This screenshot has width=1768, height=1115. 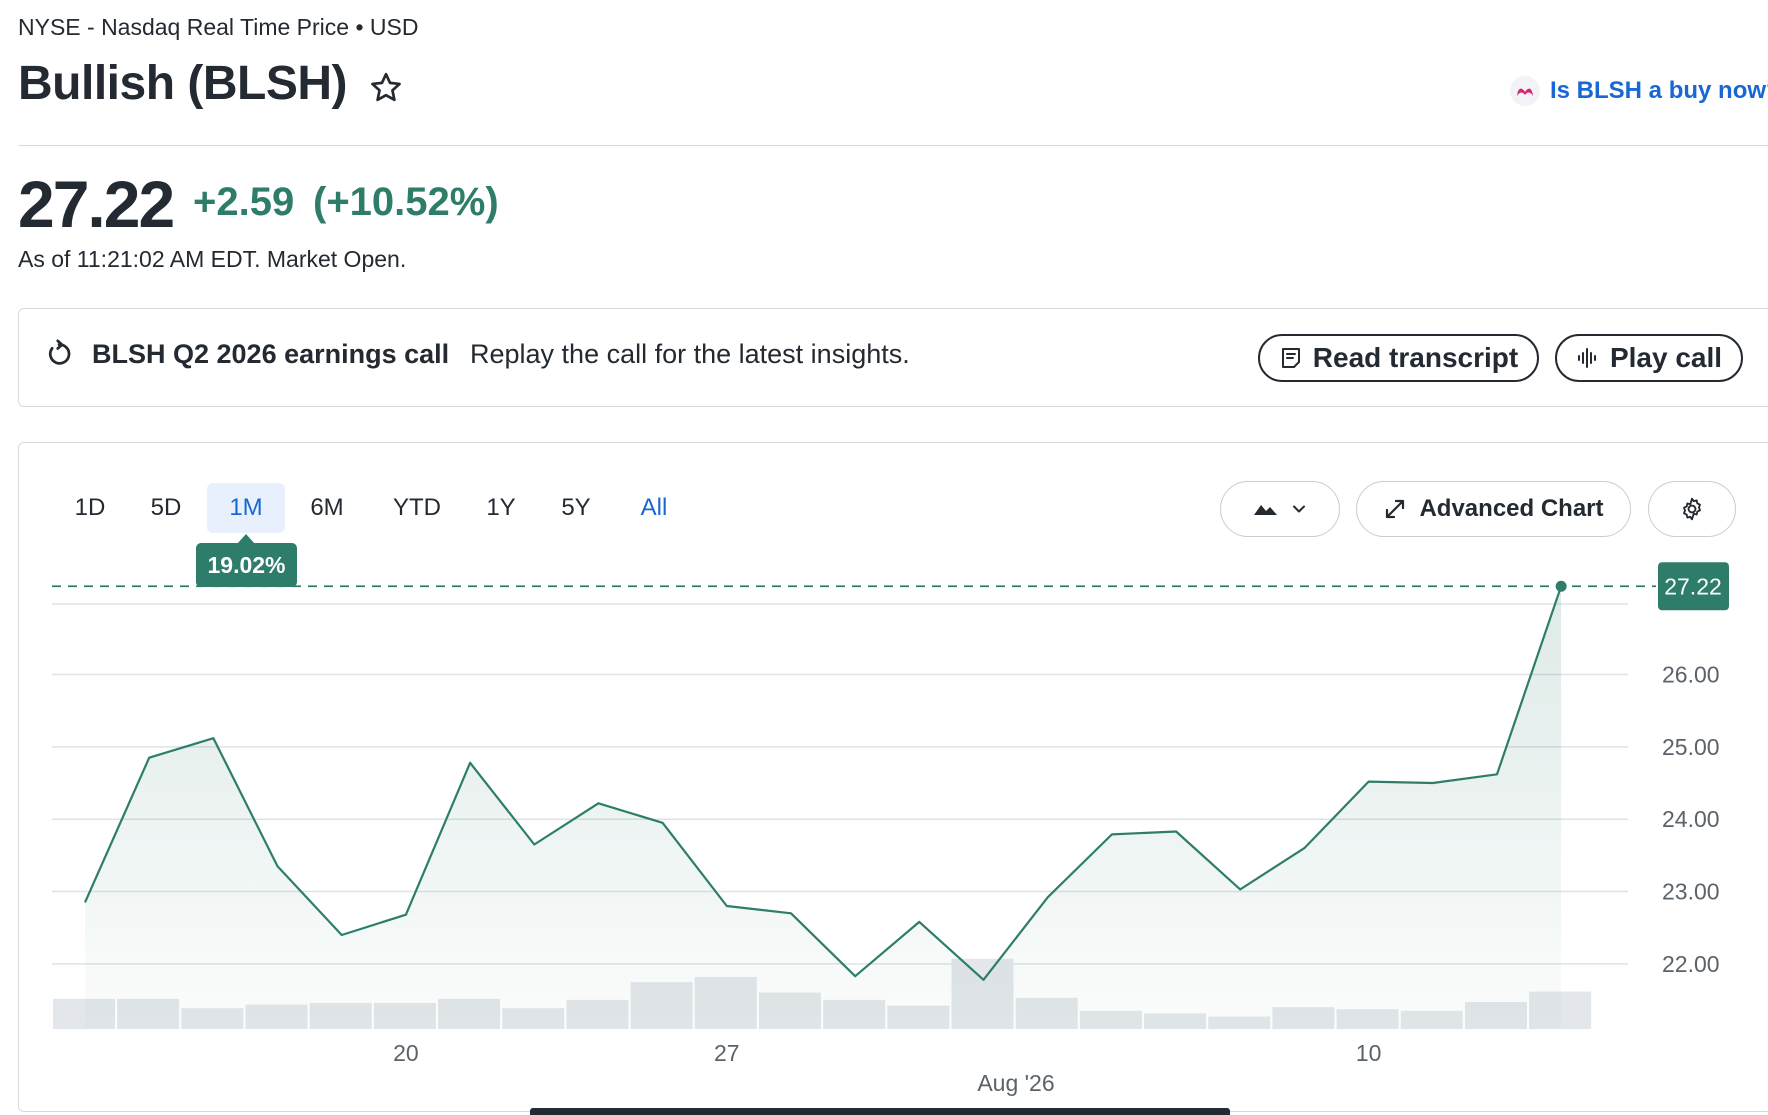 What do you see at coordinates (212, 259) in the screenshot?
I see `quote-timestamp: As of 11:21:02 AM EDT. Market Open.` at bounding box center [212, 259].